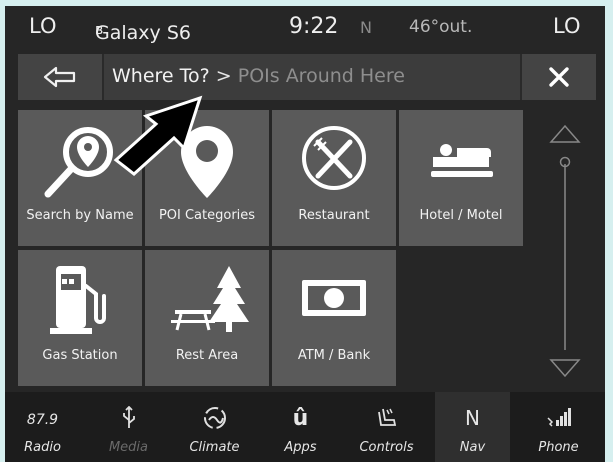 This screenshot has height=462, width=613. Describe the element at coordinates (461, 215) in the screenshot. I see `tile-label: Hotel / Motel` at that location.